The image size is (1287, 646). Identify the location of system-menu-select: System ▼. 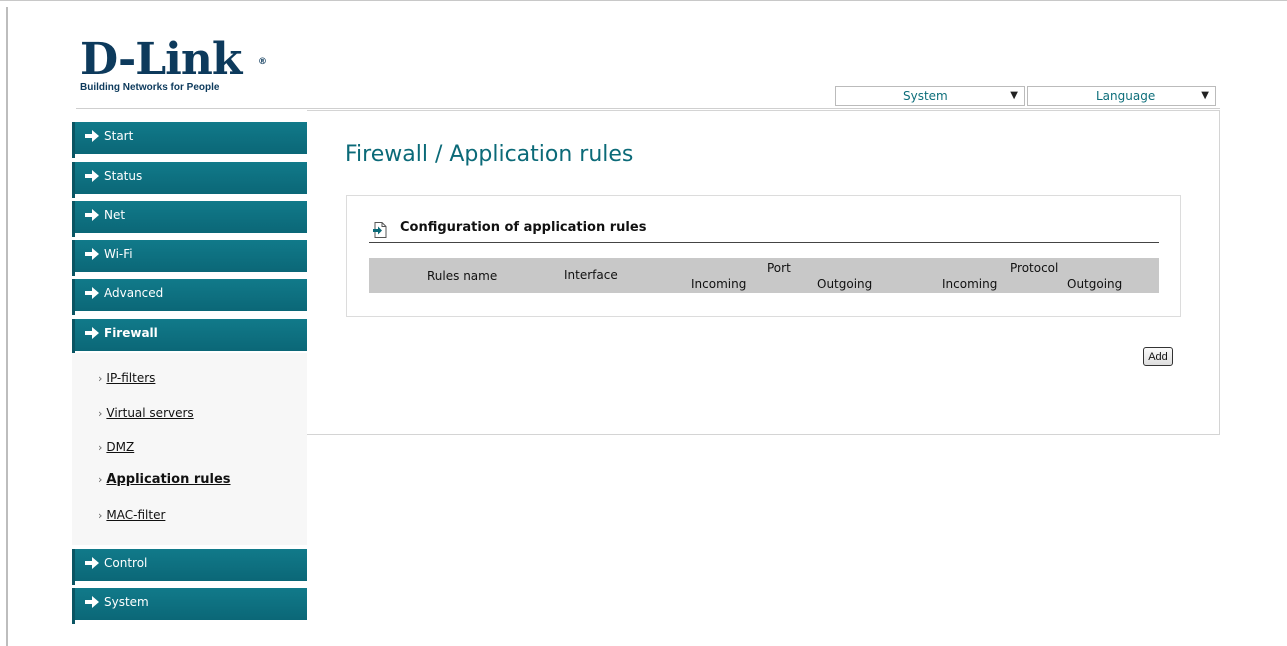
(930, 96).